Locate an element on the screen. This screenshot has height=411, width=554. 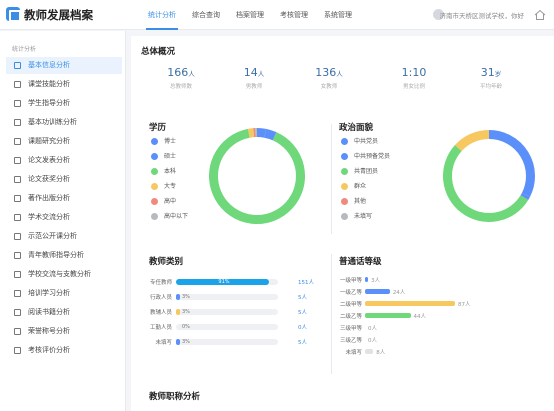
bar-percent: 3% is located at coordinates (186, 296).